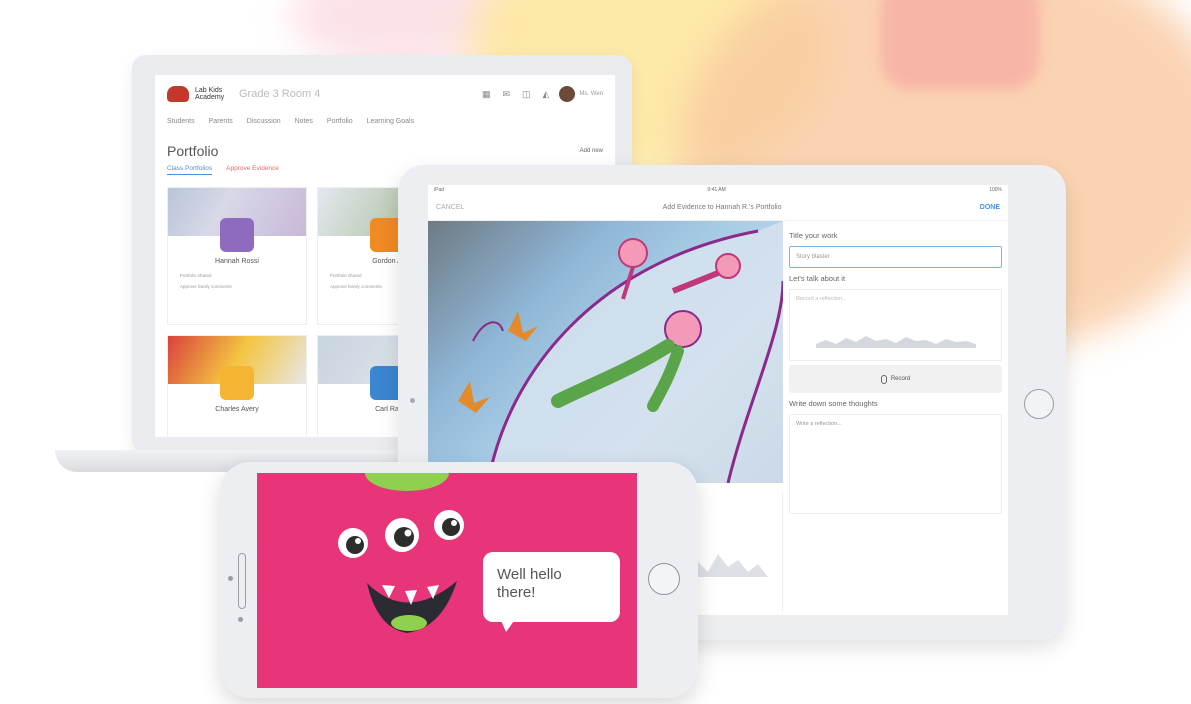  I want to click on speech-bubble: Well hello there!, so click(551, 587).